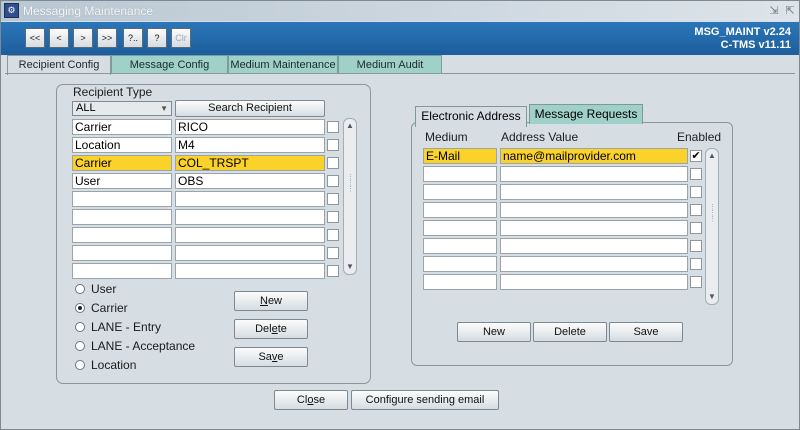 The height and width of the screenshot is (430, 800). Describe the element at coordinates (118, 327) in the screenshot. I see `radio-lane-entry: LANE - Entry` at that location.